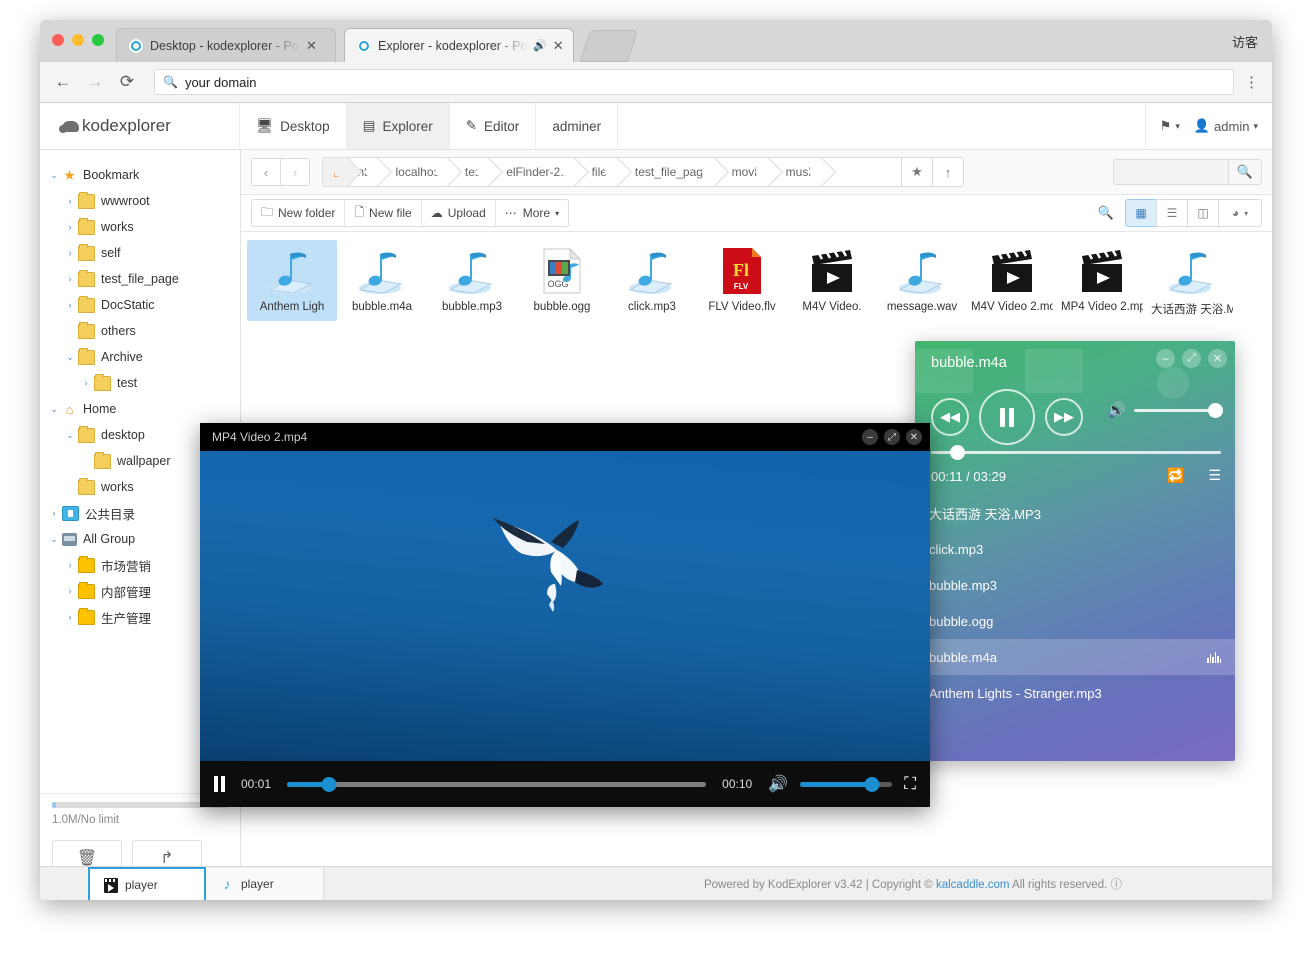 Image resolution: width=1312 pixels, height=958 pixels. Describe the element at coordinates (292, 280) in the screenshot. I see `file-item: Anthem Ligh` at that location.